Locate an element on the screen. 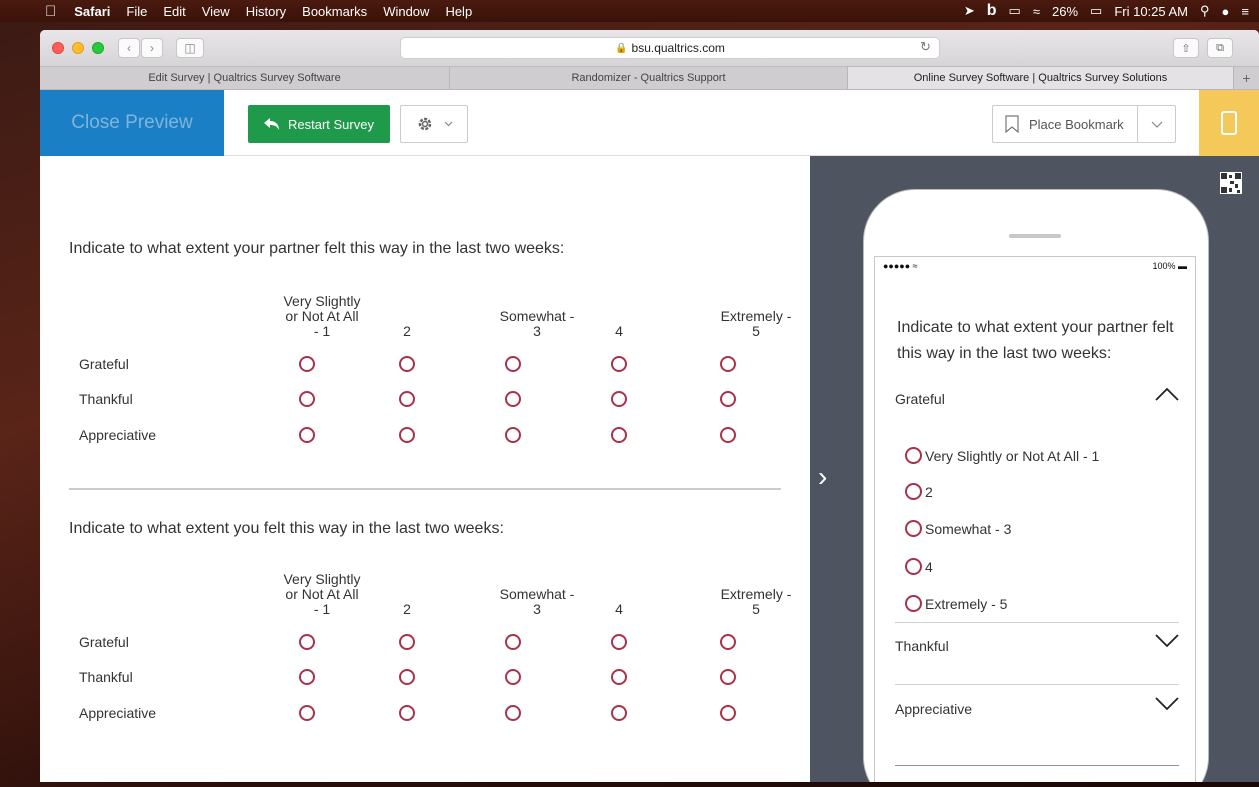  wifi-icon: ≈ is located at coordinates (1036, 11).